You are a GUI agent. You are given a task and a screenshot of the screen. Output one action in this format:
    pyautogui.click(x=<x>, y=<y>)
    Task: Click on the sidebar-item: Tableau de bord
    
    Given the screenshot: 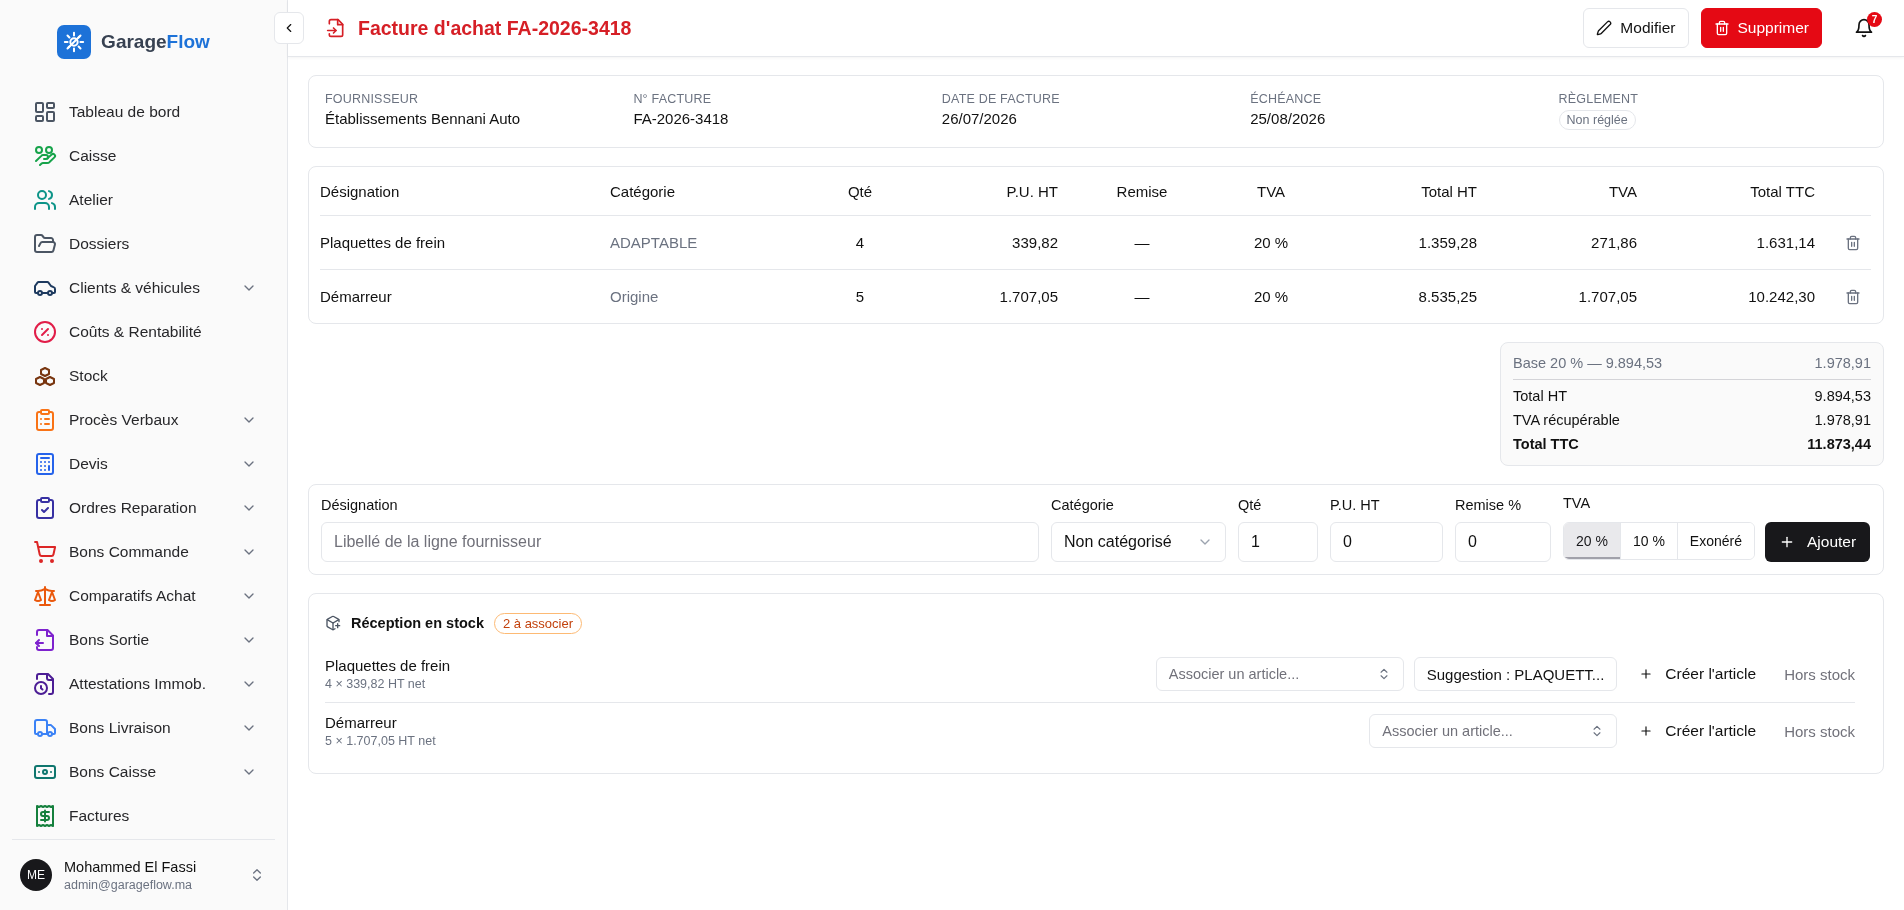 What is the action you would take?
    pyautogui.click(x=144, y=112)
    